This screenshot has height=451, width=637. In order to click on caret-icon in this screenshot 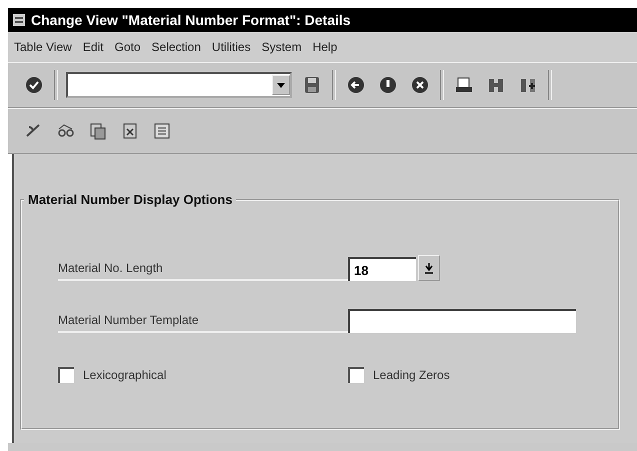, I will do `click(281, 85)`.